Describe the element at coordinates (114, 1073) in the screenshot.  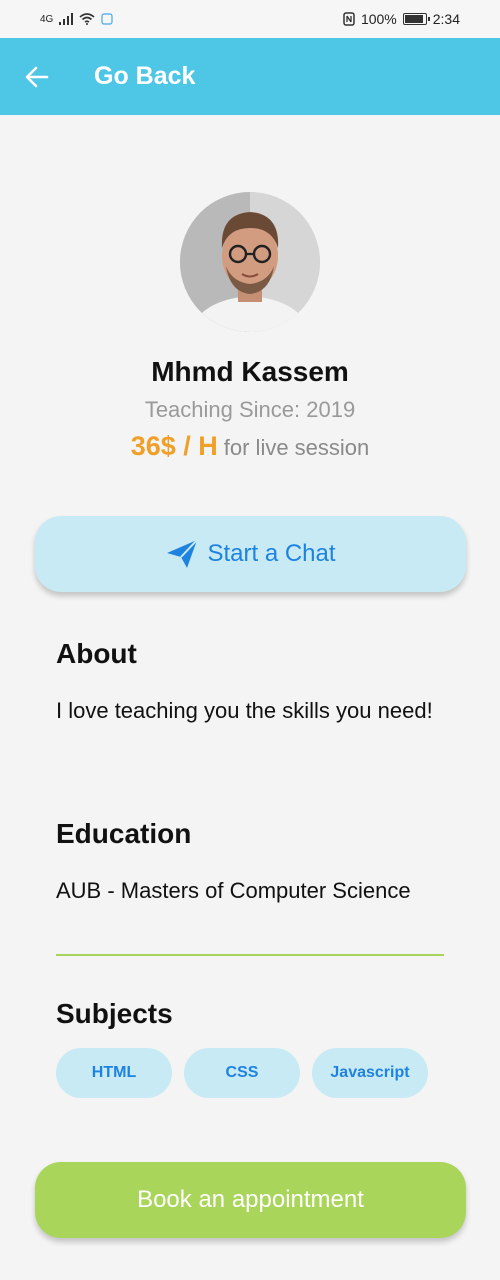
I see `subject-chip-html: HTML` at that location.